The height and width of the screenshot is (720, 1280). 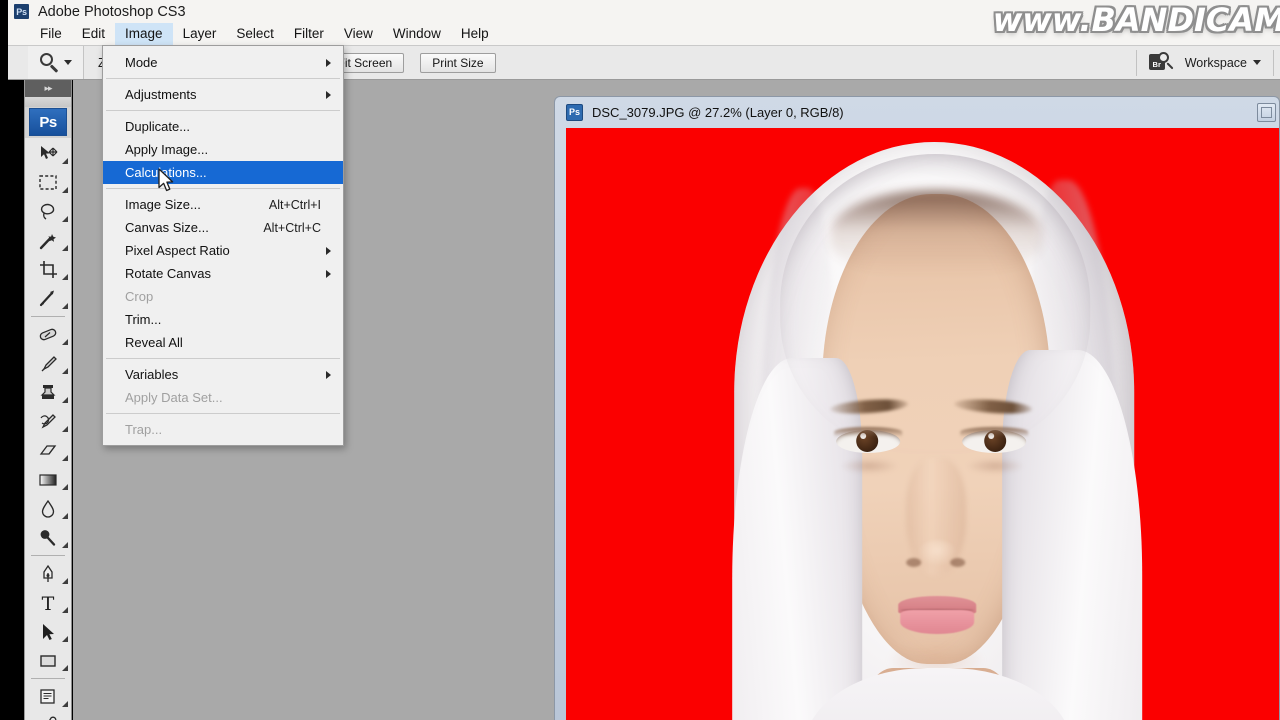 I want to click on magnifier-icon, so click(x=49, y=63).